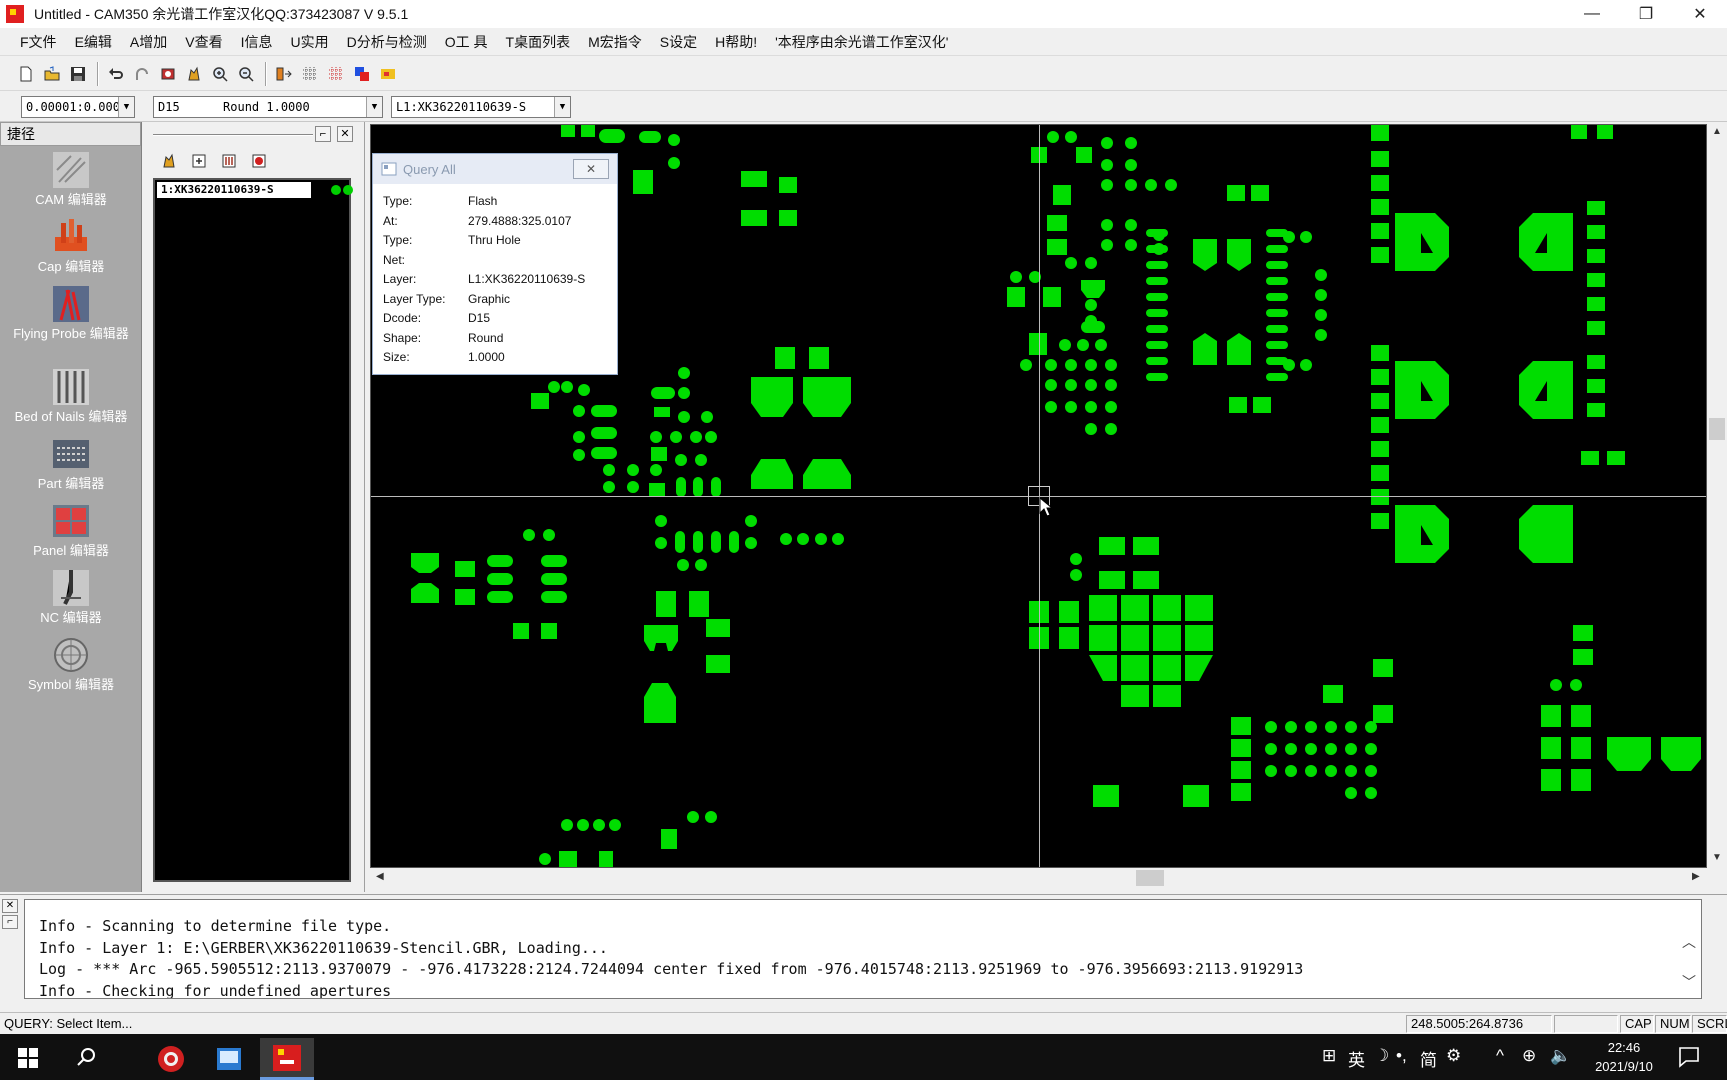 The image size is (1727, 1080). Describe the element at coordinates (71, 596) in the screenshot. I see `nc-editor-shortcut: NC 编辑器` at that location.